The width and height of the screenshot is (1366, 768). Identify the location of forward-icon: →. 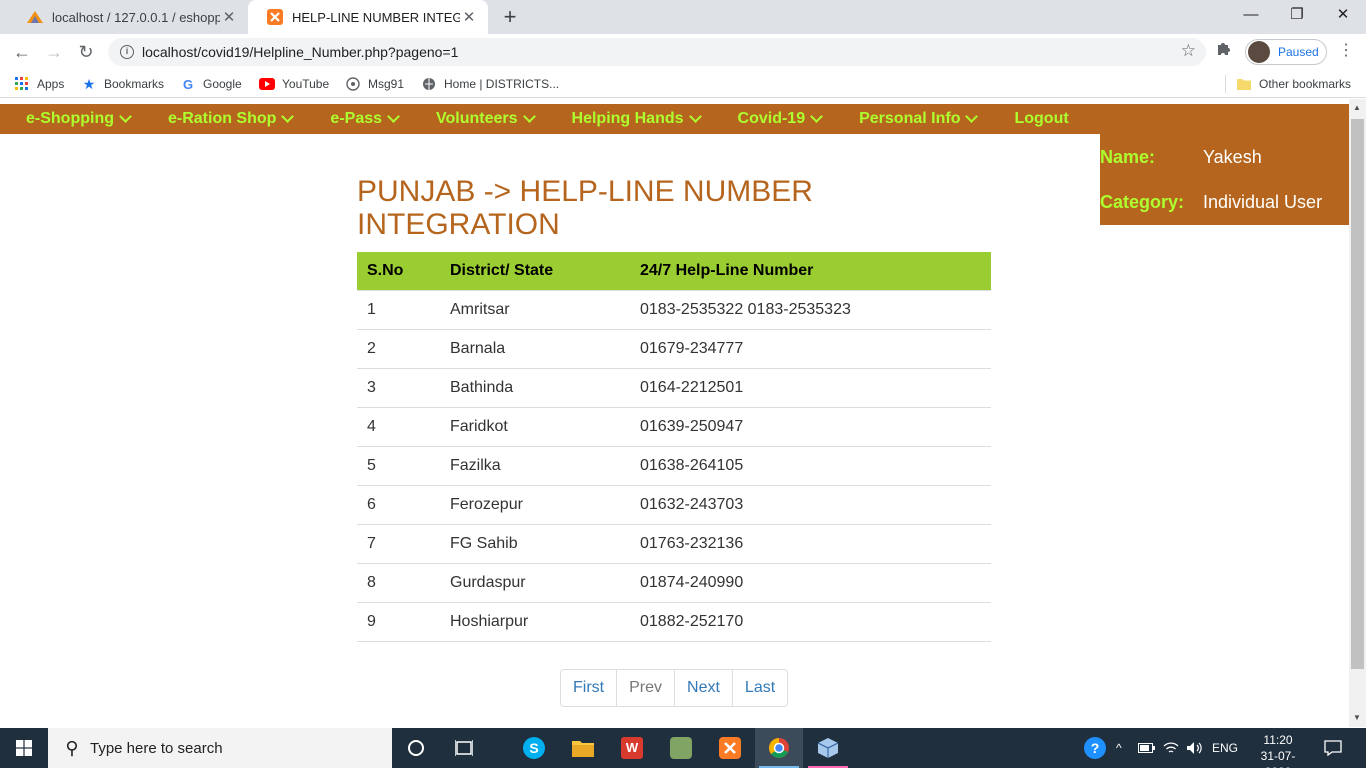
(54, 52).